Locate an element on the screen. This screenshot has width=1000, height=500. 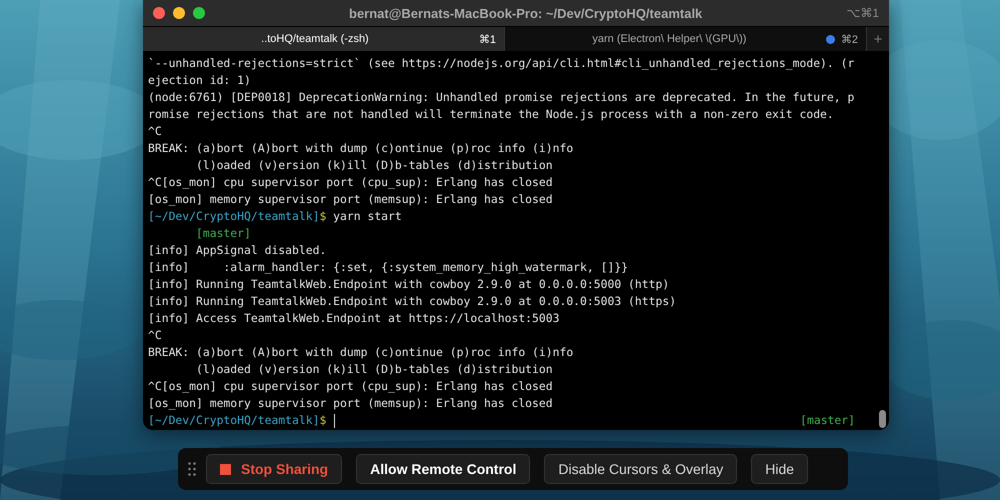
terminal-line: [info] Running TeamtalkWeb.Endpoint with cowboy 2.9.0 at 0.0.0.0:5003 (https) is located at coordinates (412, 301).